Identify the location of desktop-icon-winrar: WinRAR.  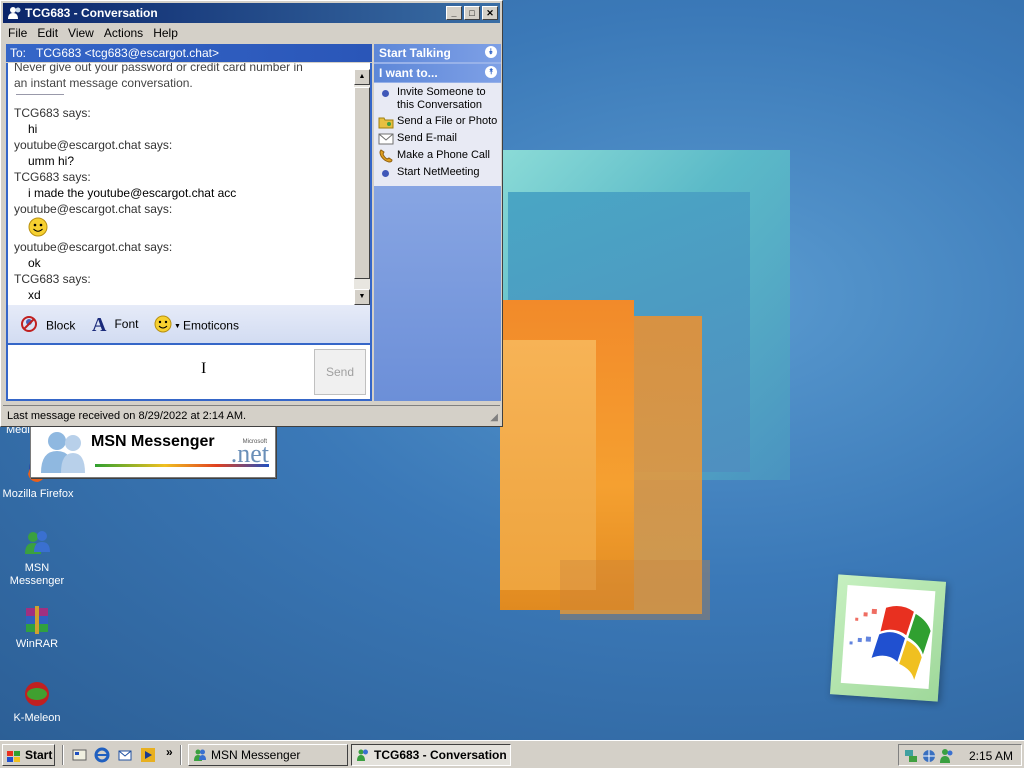
(38, 627).